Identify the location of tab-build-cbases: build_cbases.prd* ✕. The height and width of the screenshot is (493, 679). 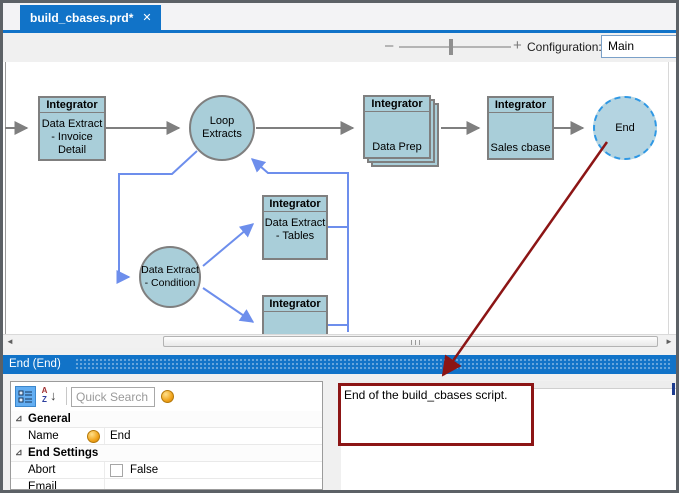
(90, 17).